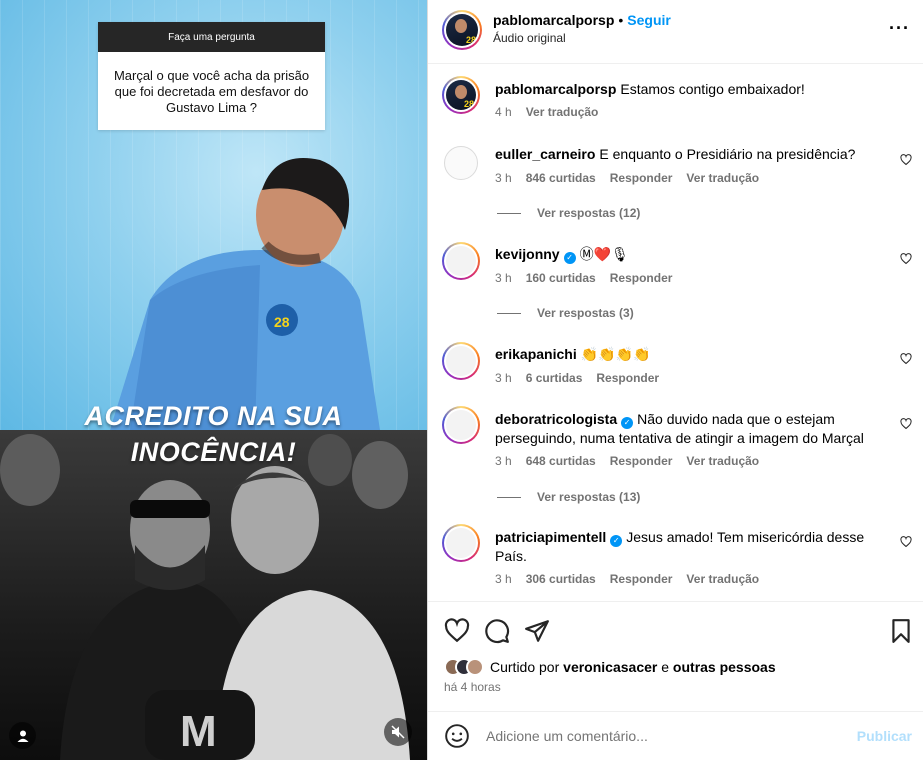 Image resolution: width=923 pixels, height=760 pixels. Describe the element at coordinates (677, 272) in the screenshot. I see `comment-item: kevijonny ✓ Ⓜ❤️🎙 3 h 160 curtidas Responder` at that location.